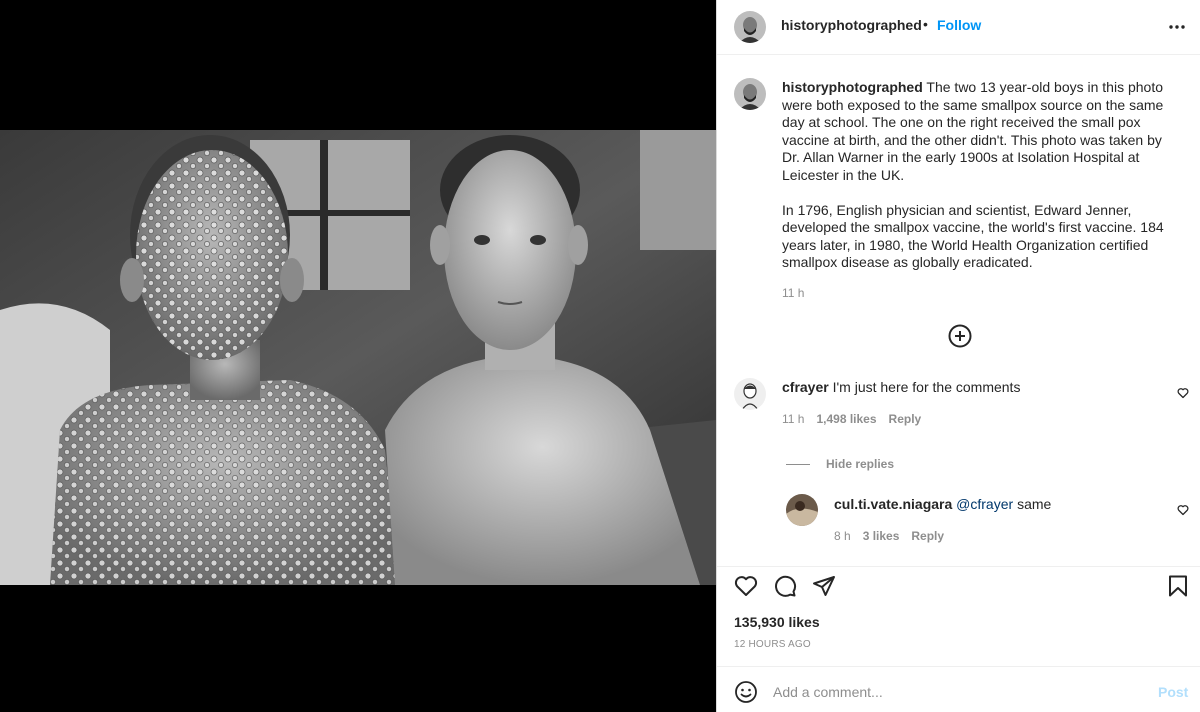 Image resolution: width=1200 pixels, height=712 pixels. Describe the element at coordinates (958, 566) in the screenshot. I see `actions-divider` at that location.